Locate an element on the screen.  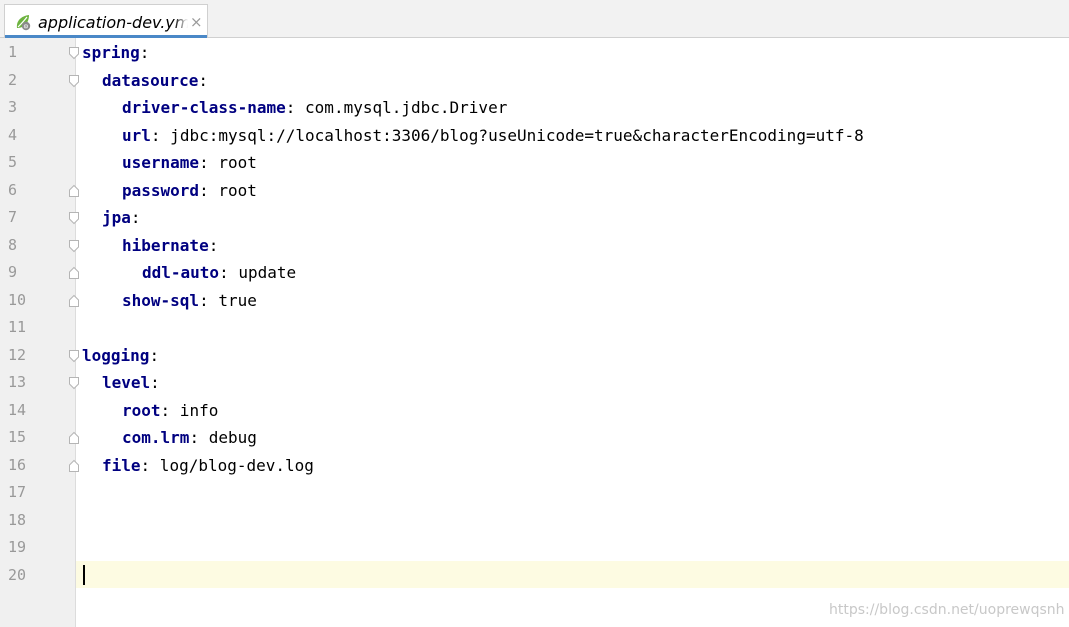
code-line: password: root is located at coordinates (189, 191).